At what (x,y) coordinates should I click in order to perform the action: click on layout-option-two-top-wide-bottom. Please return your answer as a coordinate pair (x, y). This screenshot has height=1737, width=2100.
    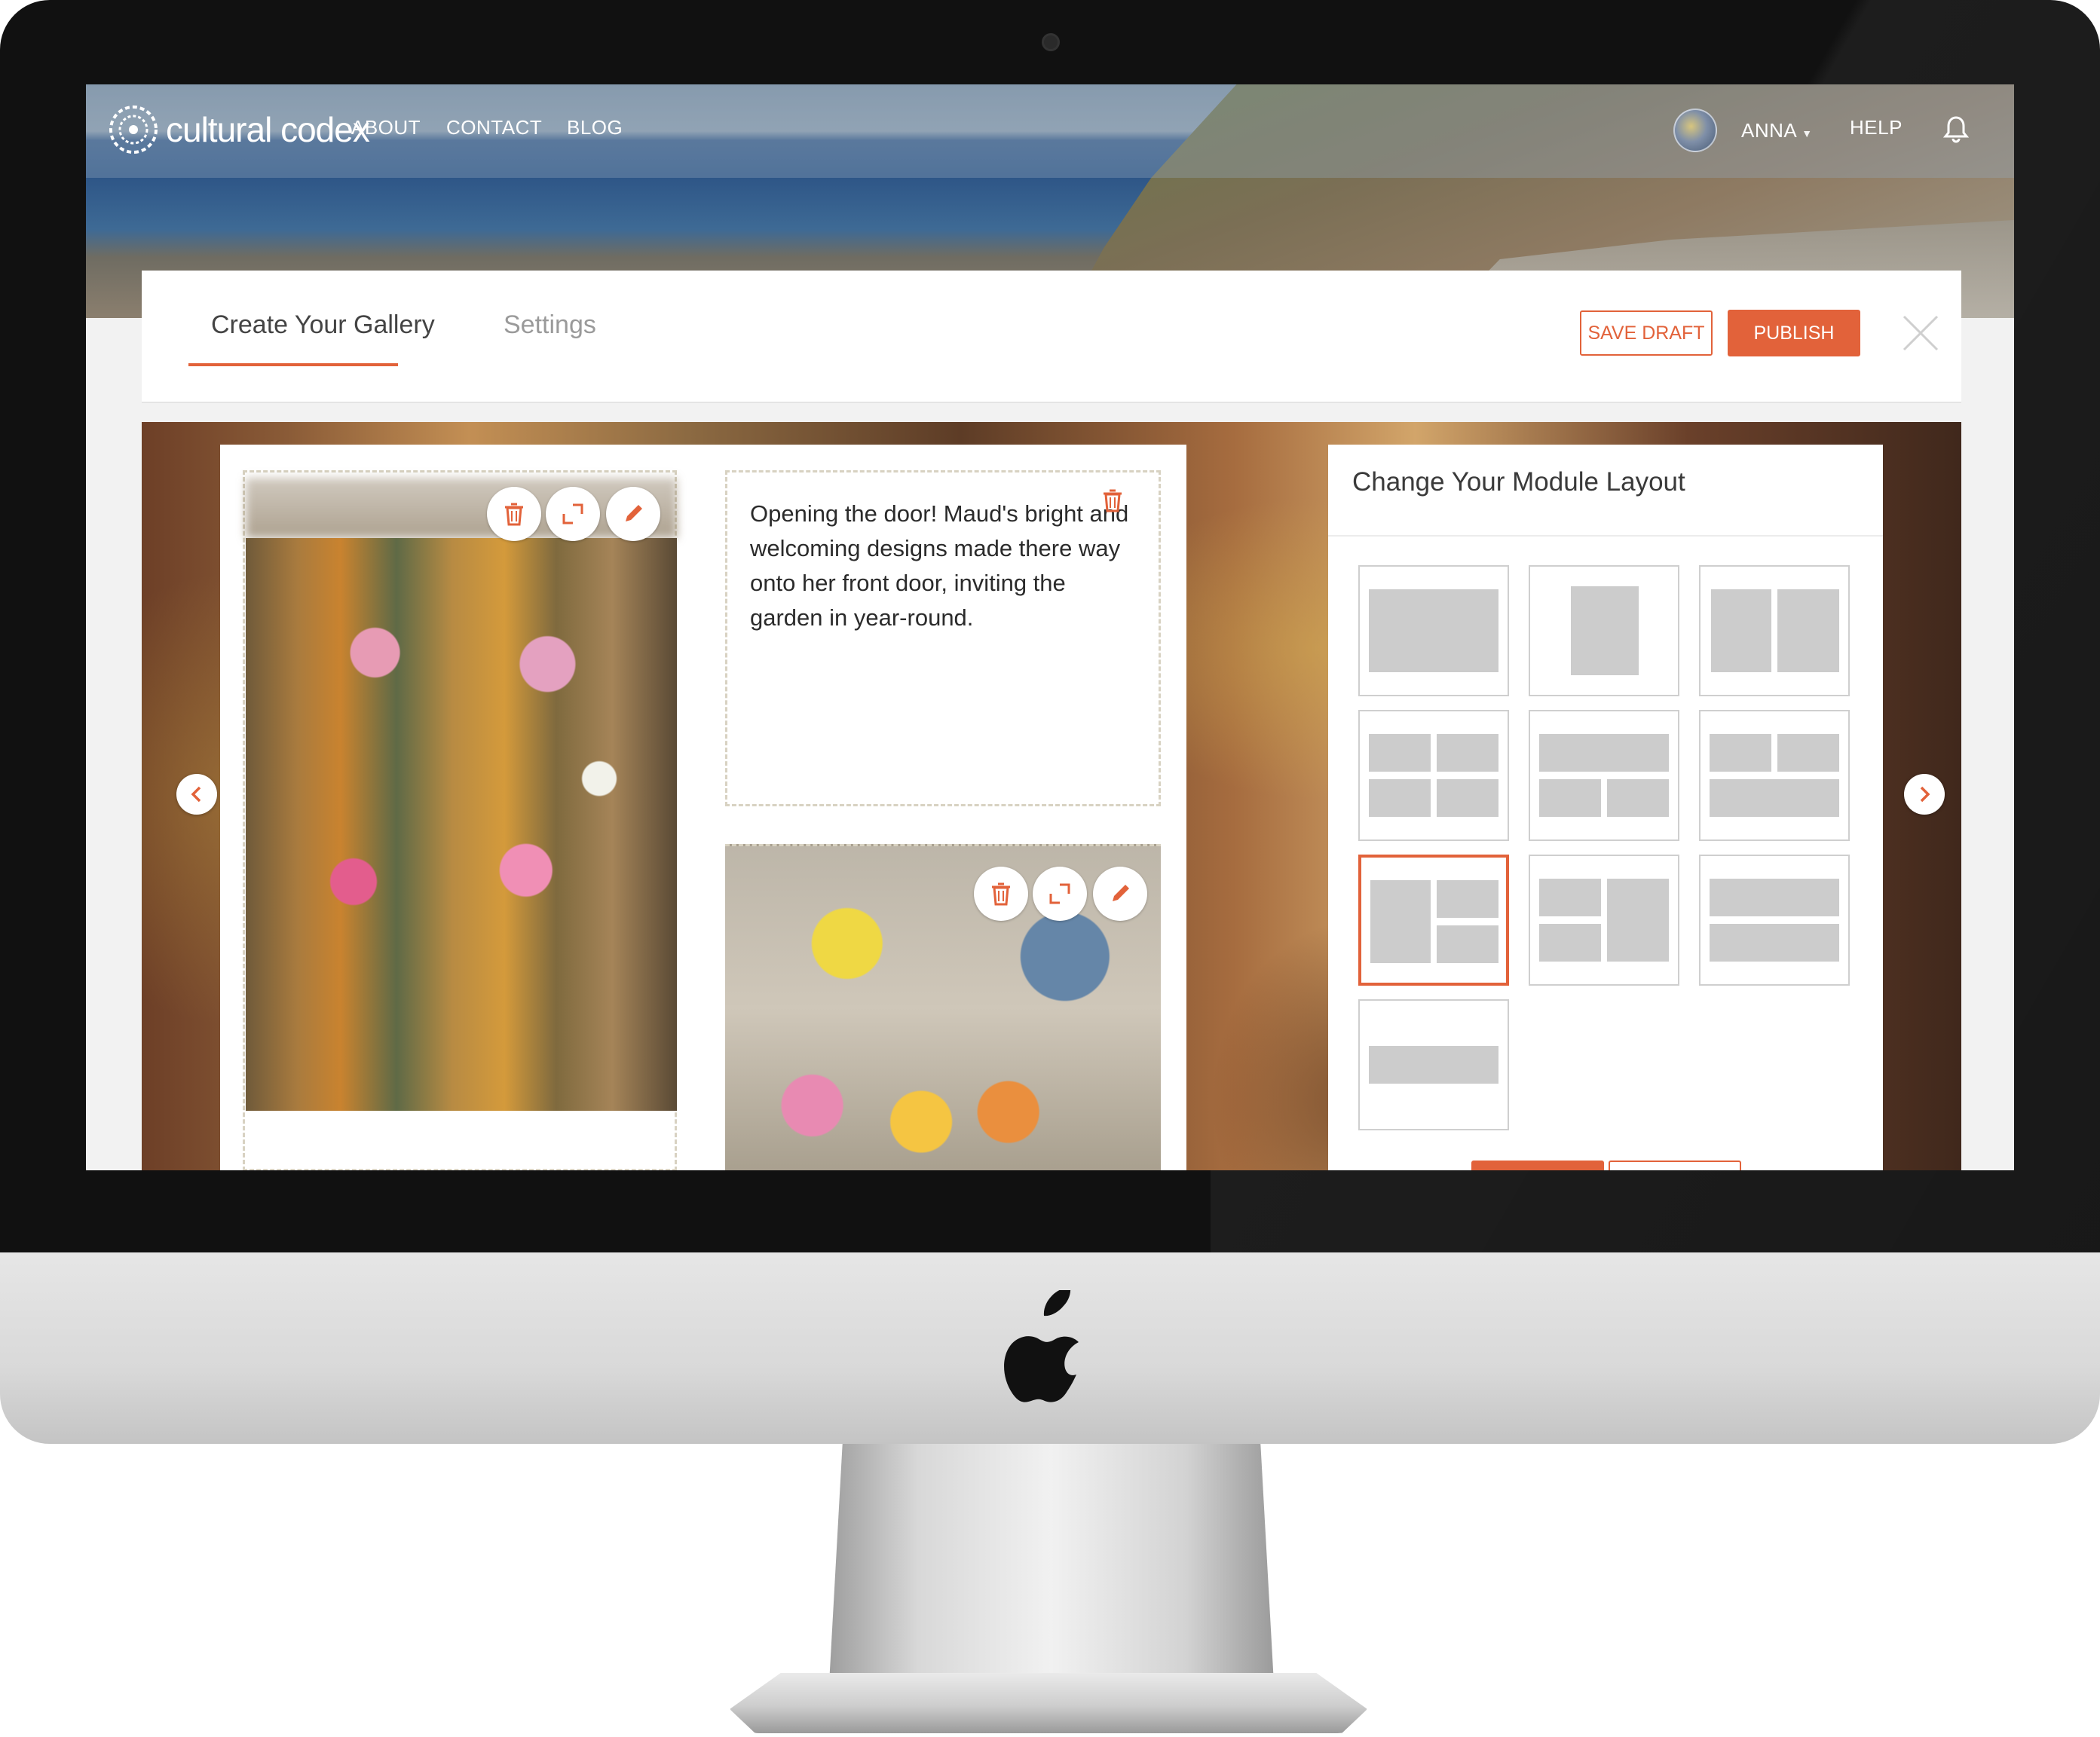
    Looking at the image, I should click on (1775, 775).